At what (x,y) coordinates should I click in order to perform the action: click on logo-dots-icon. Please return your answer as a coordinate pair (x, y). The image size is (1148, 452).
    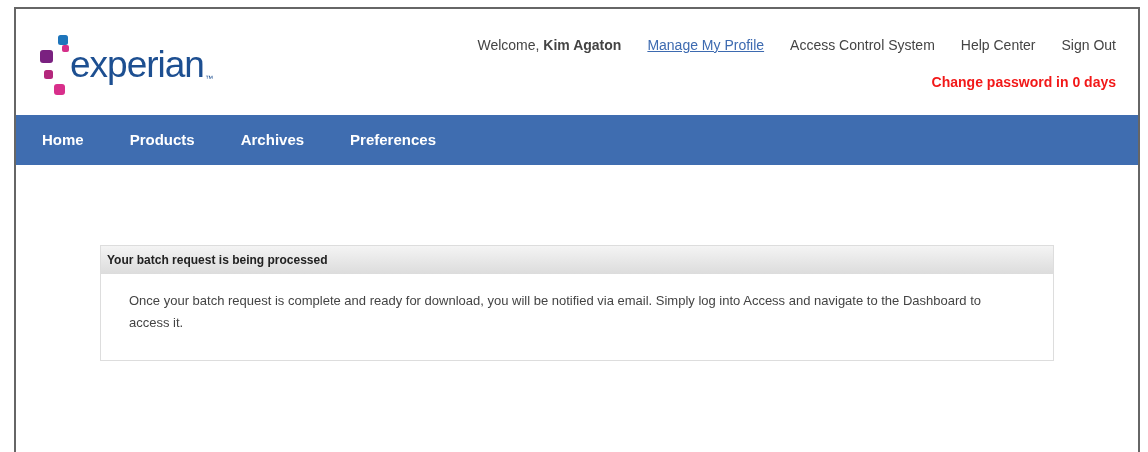
    Looking at the image, I should click on (54, 66).